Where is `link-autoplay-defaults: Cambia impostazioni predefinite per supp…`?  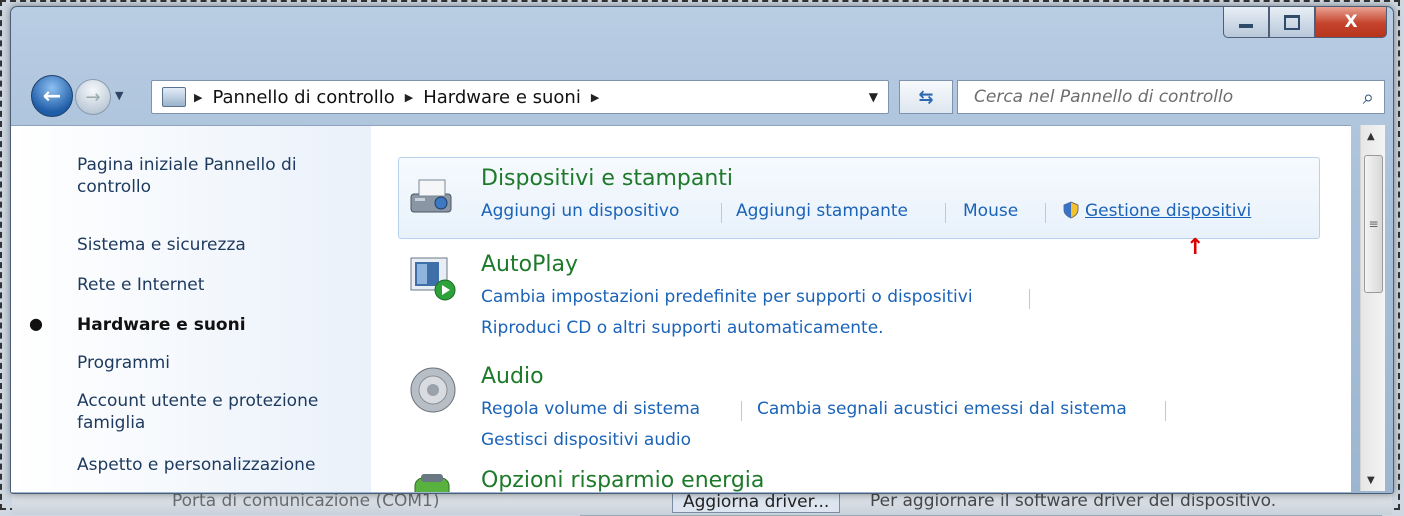
link-autoplay-defaults: Cambia impostazioni predefinite per supp… is located at coordinates (727, 297).